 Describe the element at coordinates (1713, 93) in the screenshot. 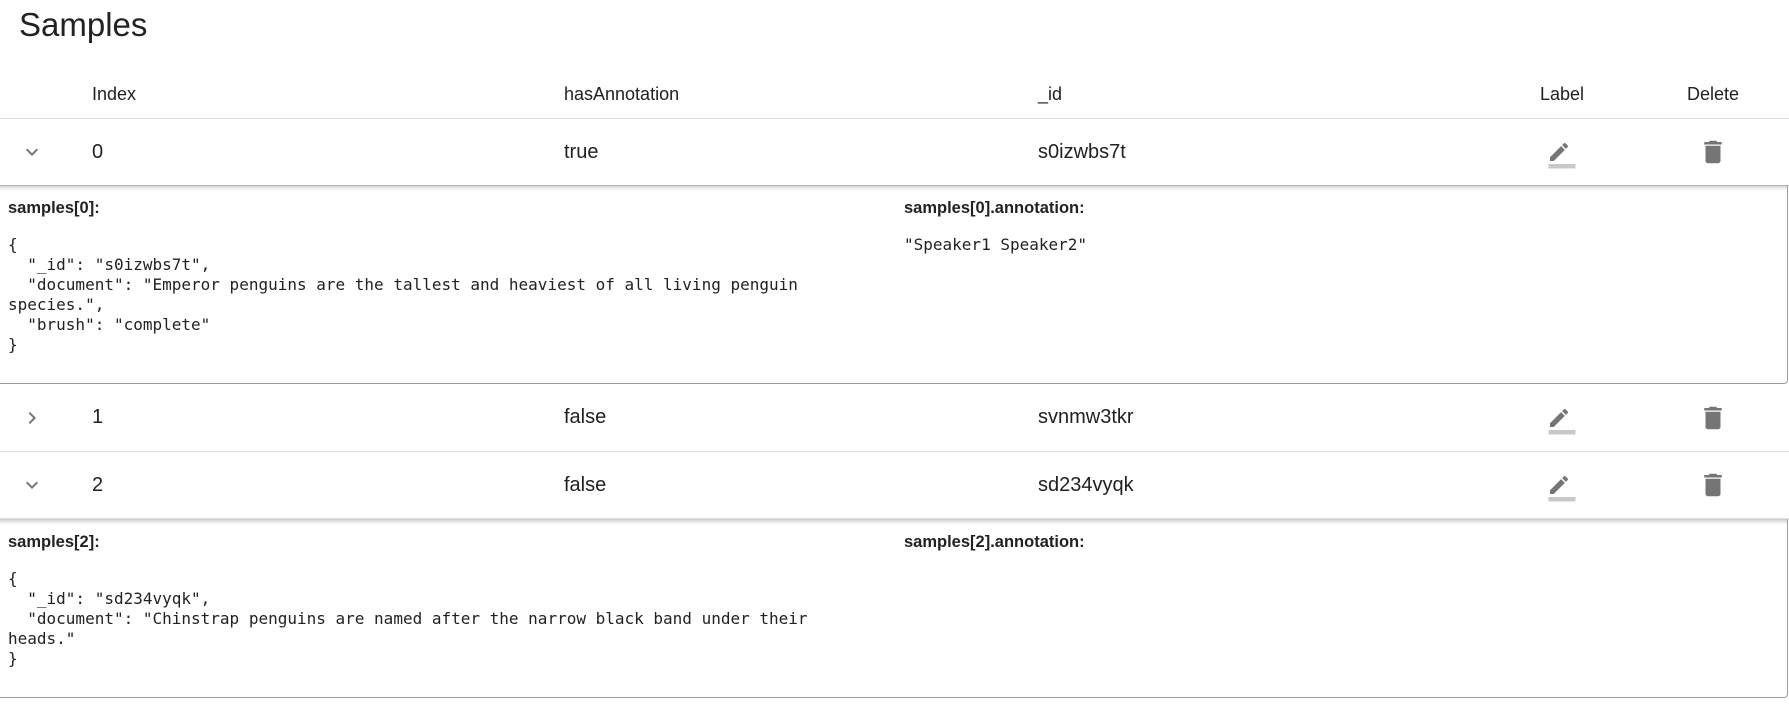

I see `column-header-delete: Delete` at that location.